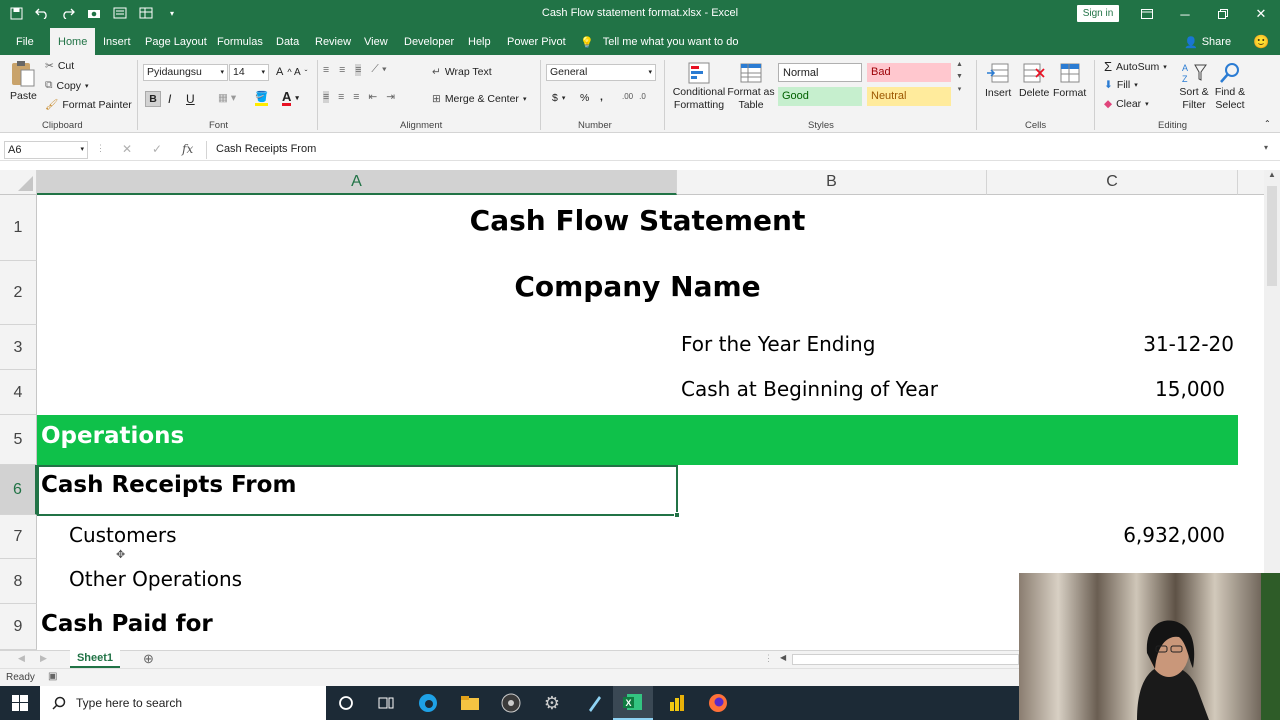 This screenshot has height=720, width=1280. I want to click on clear-button: ◆ Clear ▾, so click(1126, 104).